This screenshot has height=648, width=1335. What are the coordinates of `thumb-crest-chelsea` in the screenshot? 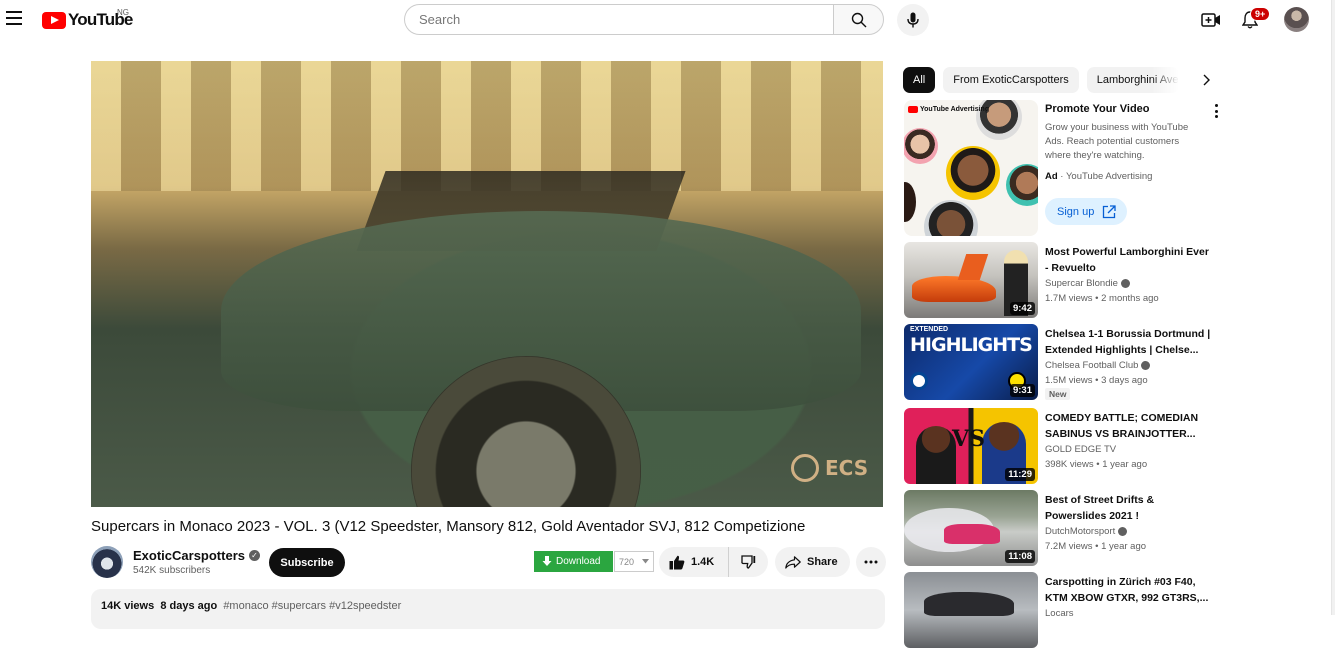 It's located at (919, 381).